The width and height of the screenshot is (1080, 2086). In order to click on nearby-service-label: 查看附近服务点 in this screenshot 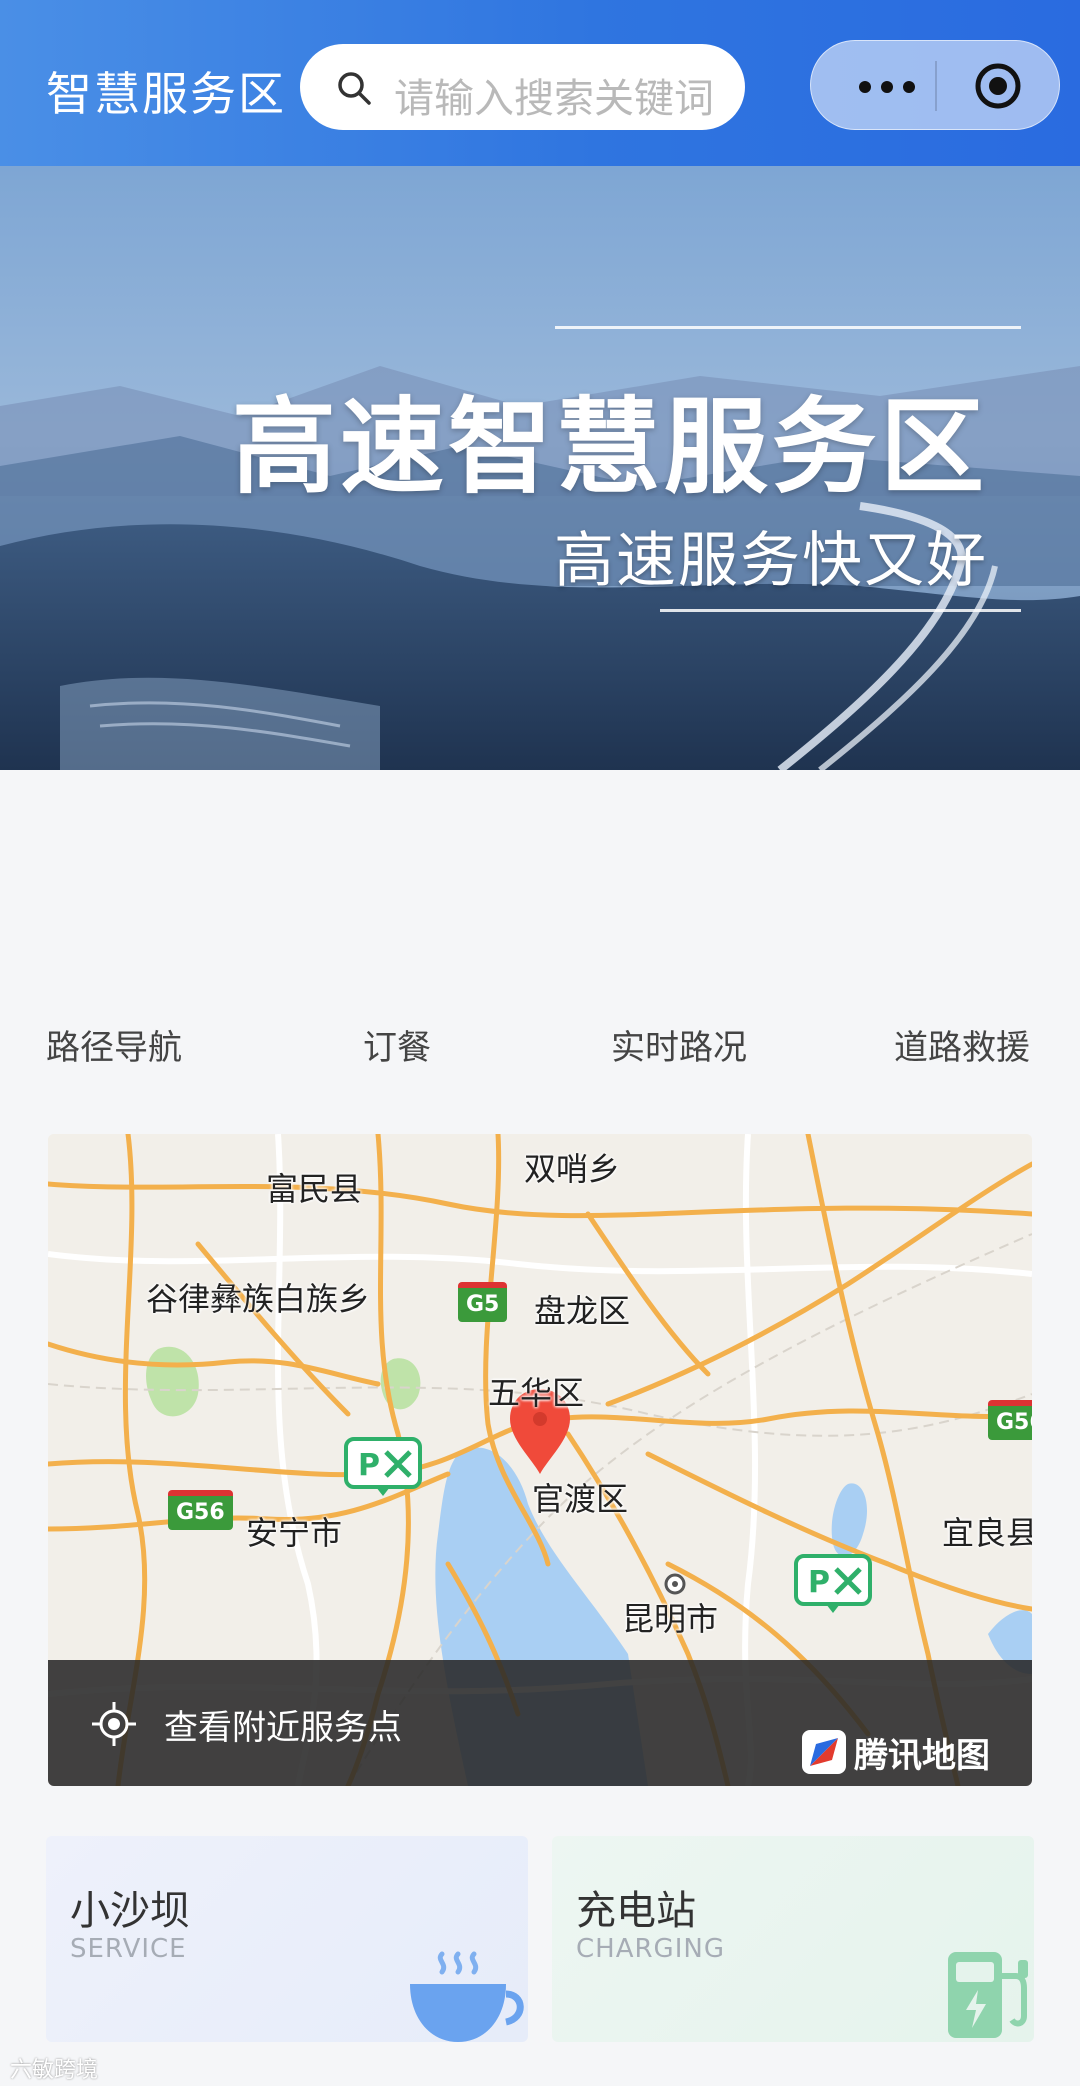, I will do `click(283, 1728)`.